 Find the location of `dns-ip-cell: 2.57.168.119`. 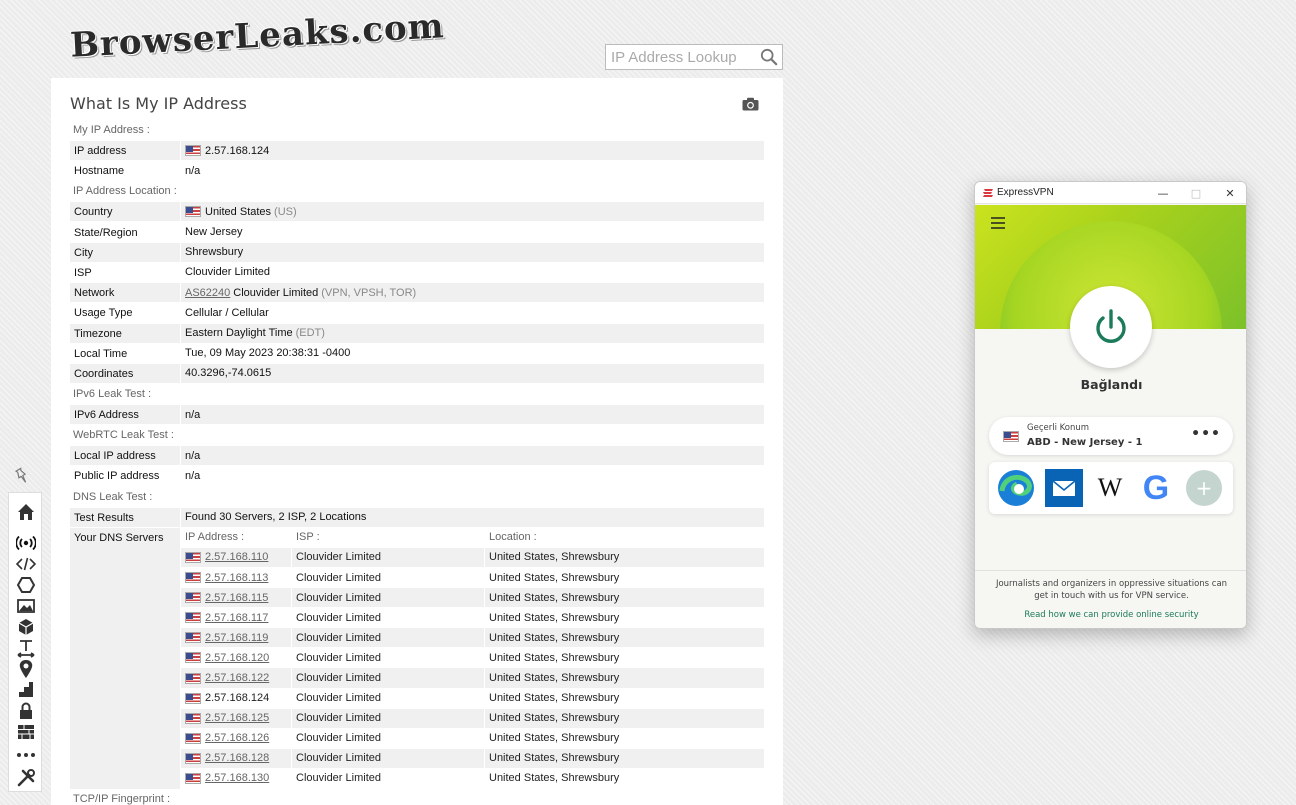

dns-ip-cell: 2.57.168.119 is located at coordinates (236, 638).